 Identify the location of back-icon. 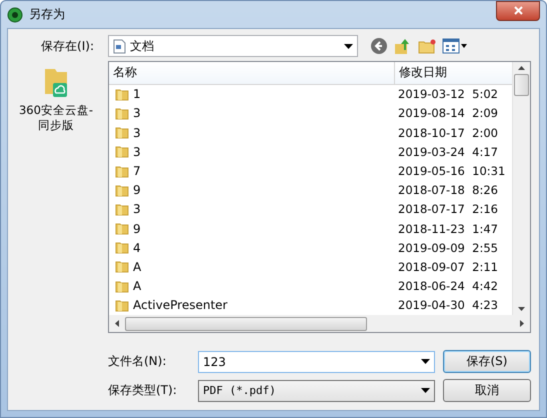
(379, 46).